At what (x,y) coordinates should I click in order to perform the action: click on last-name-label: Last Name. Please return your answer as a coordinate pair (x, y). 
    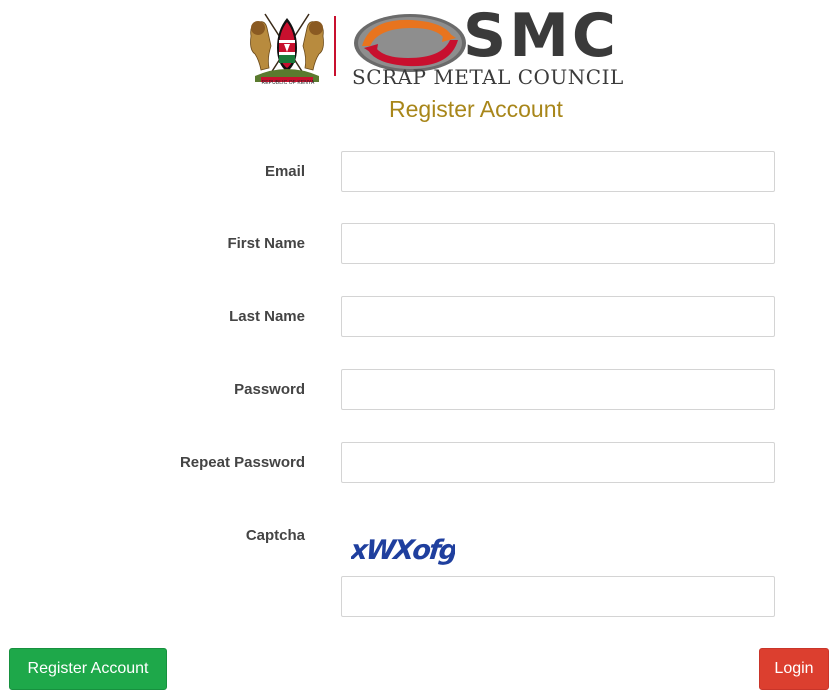
    Looking at the image, I should click on (267, 316).